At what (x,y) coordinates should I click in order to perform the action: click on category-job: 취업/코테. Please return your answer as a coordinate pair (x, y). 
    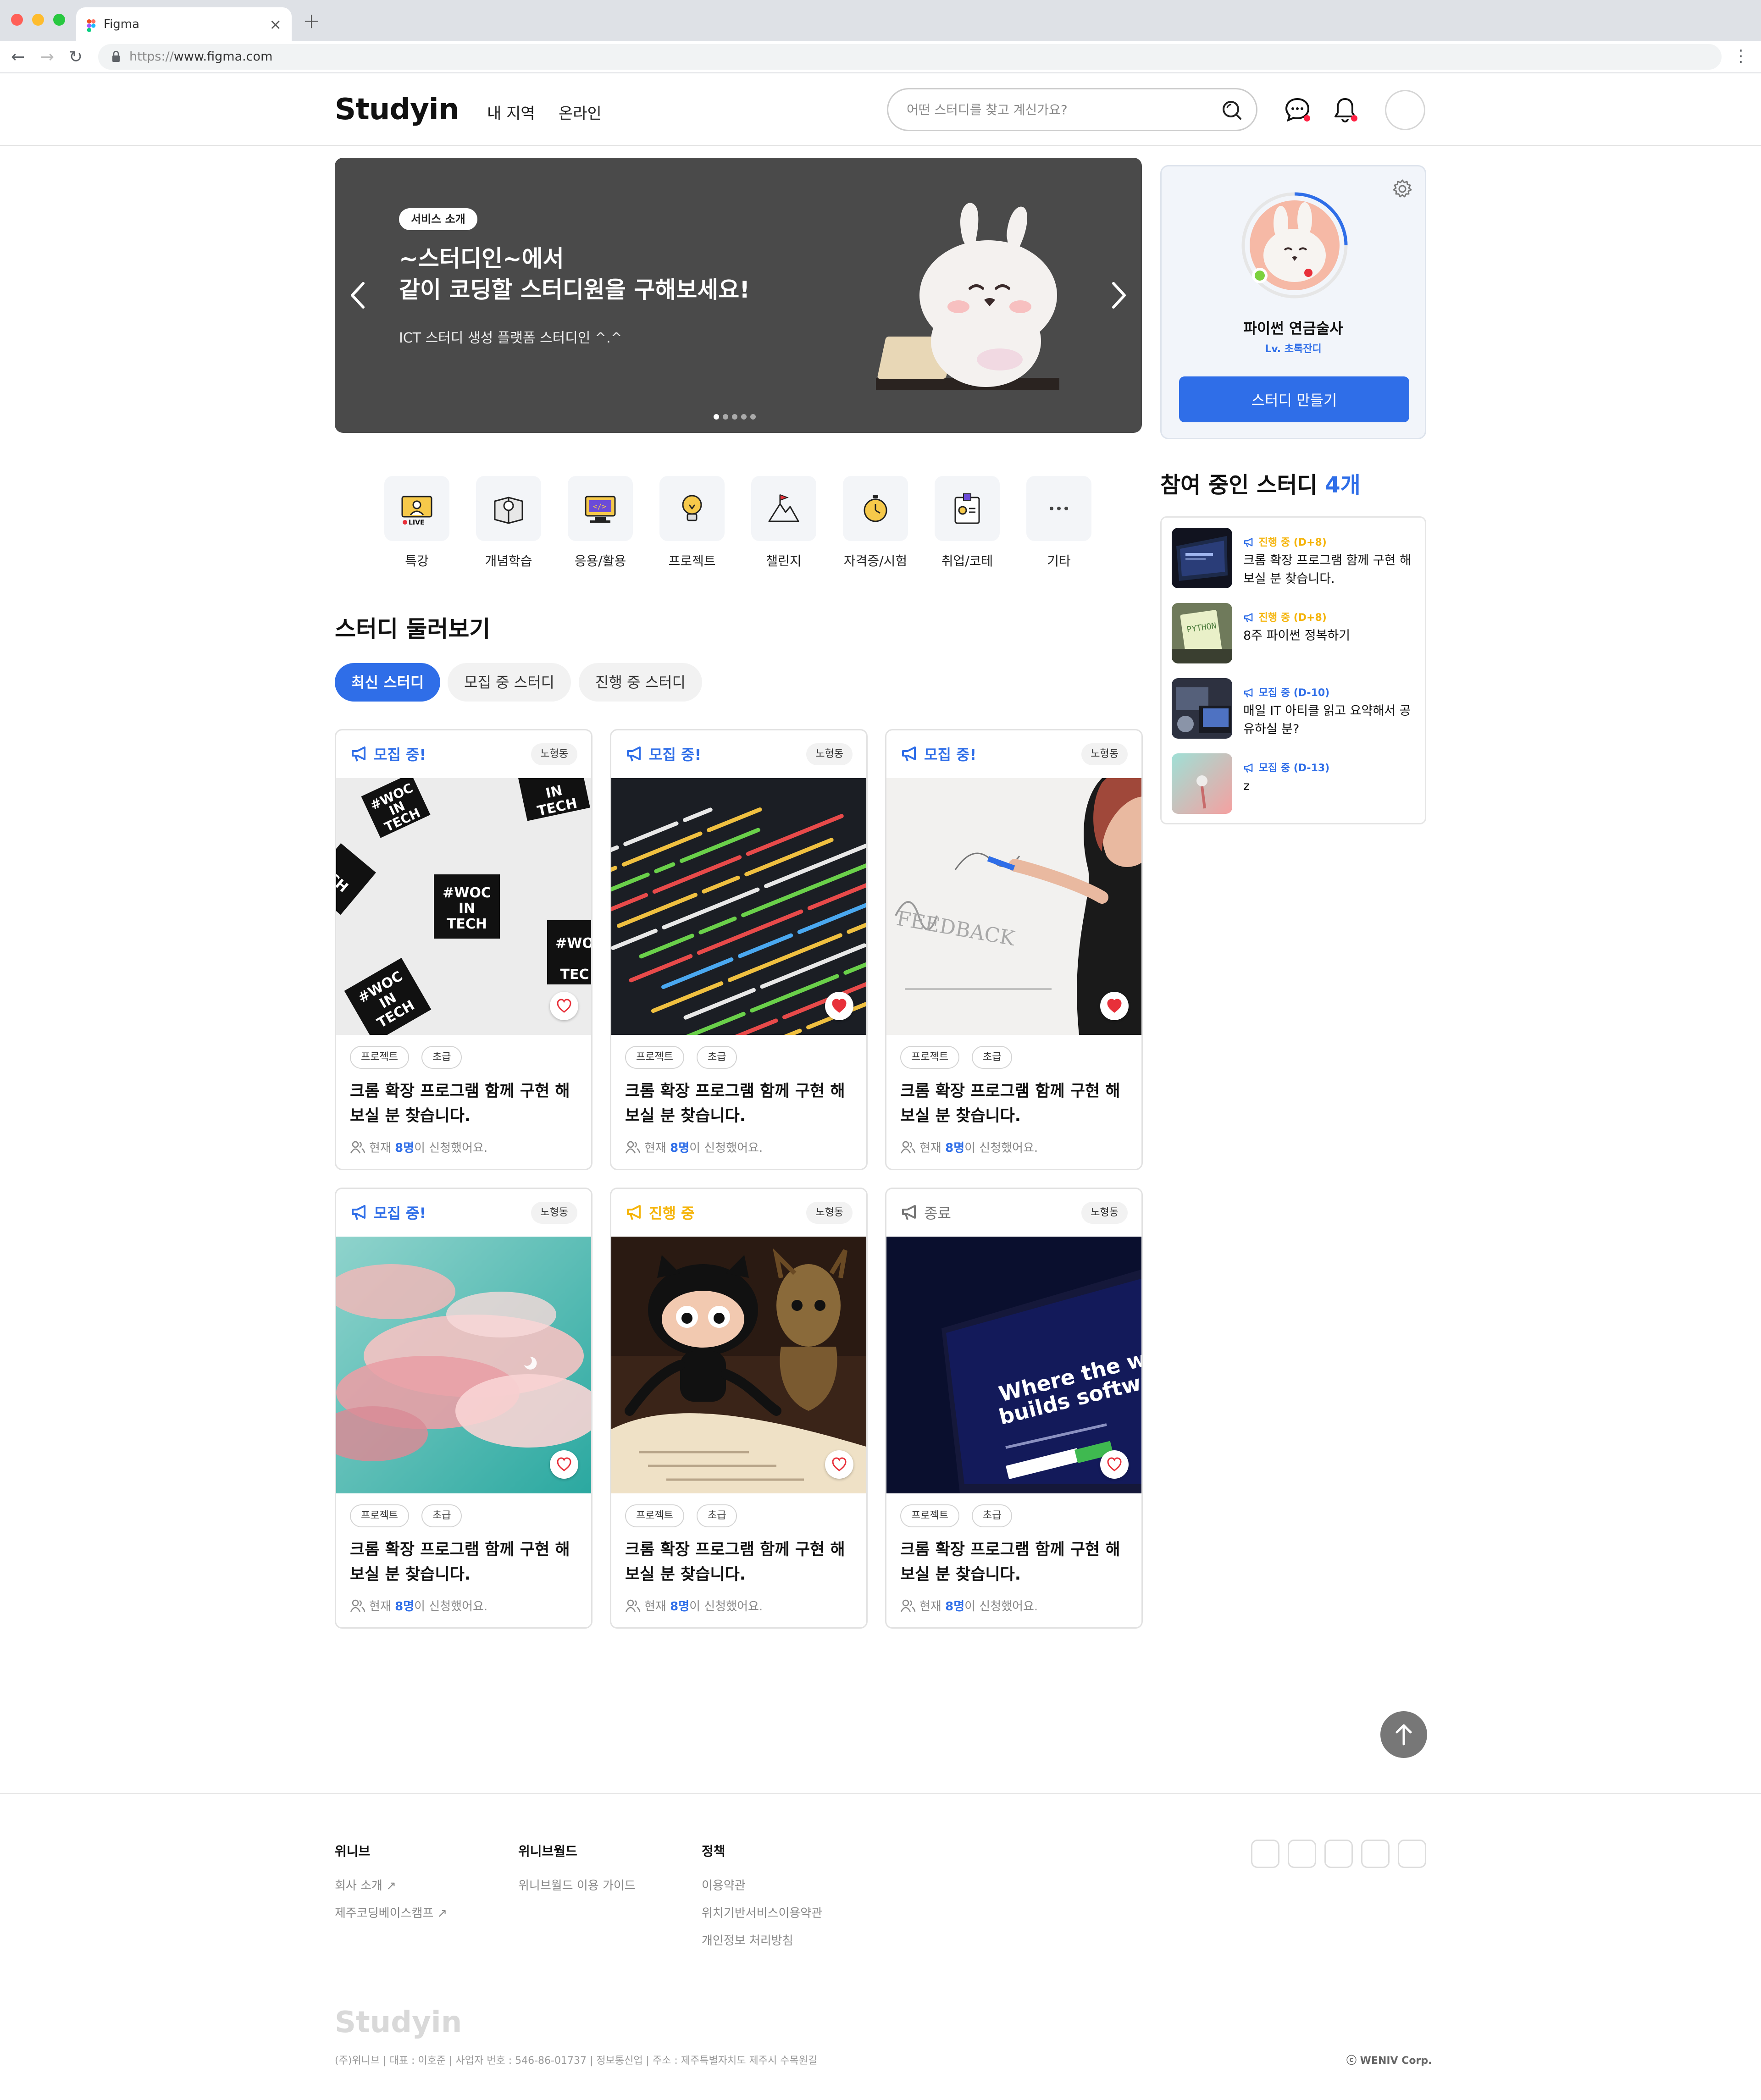
    Looking at the image, I should click on (967, 522).